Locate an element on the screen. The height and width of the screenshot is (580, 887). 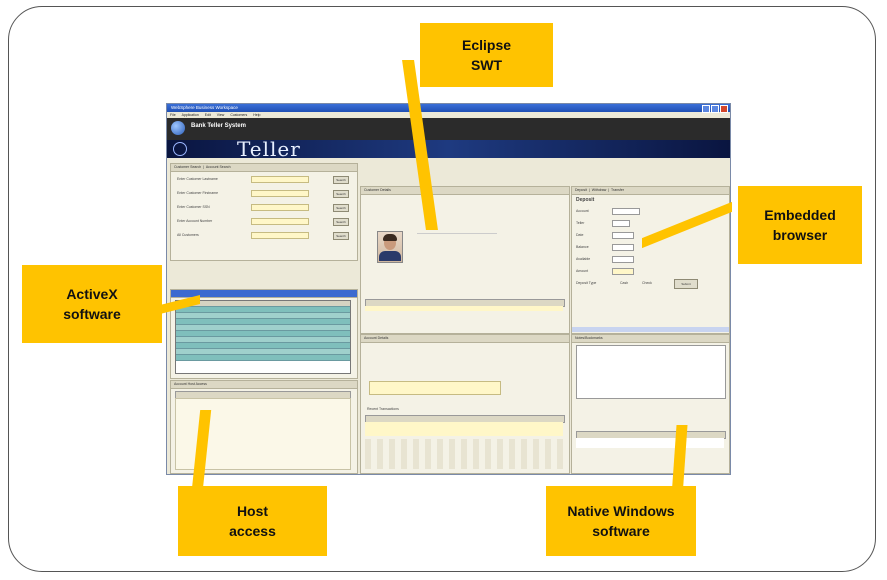
customer-details-panel: Customer Details is located at coordinates (465, 260).